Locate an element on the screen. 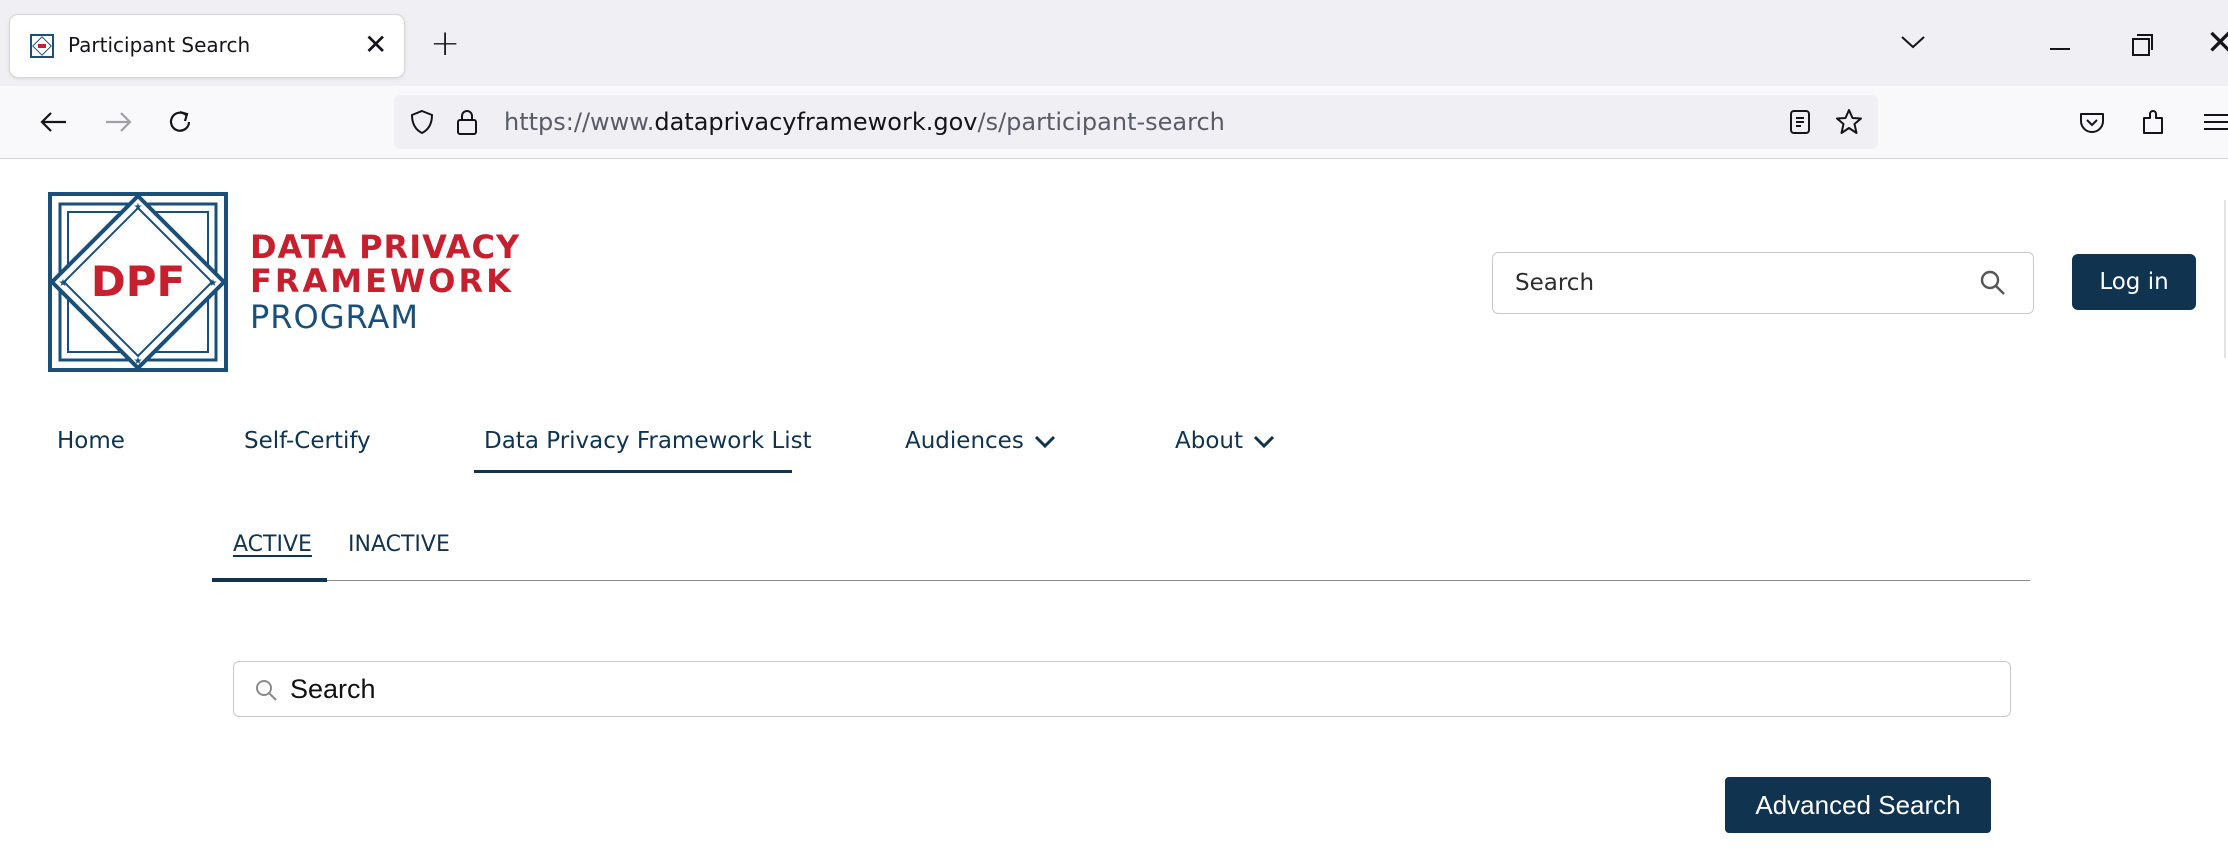 The height and width of the screenshot is (851, 2228). nav-dpf-list: Data Privacy Framework List is located at coordinates (648, 441).